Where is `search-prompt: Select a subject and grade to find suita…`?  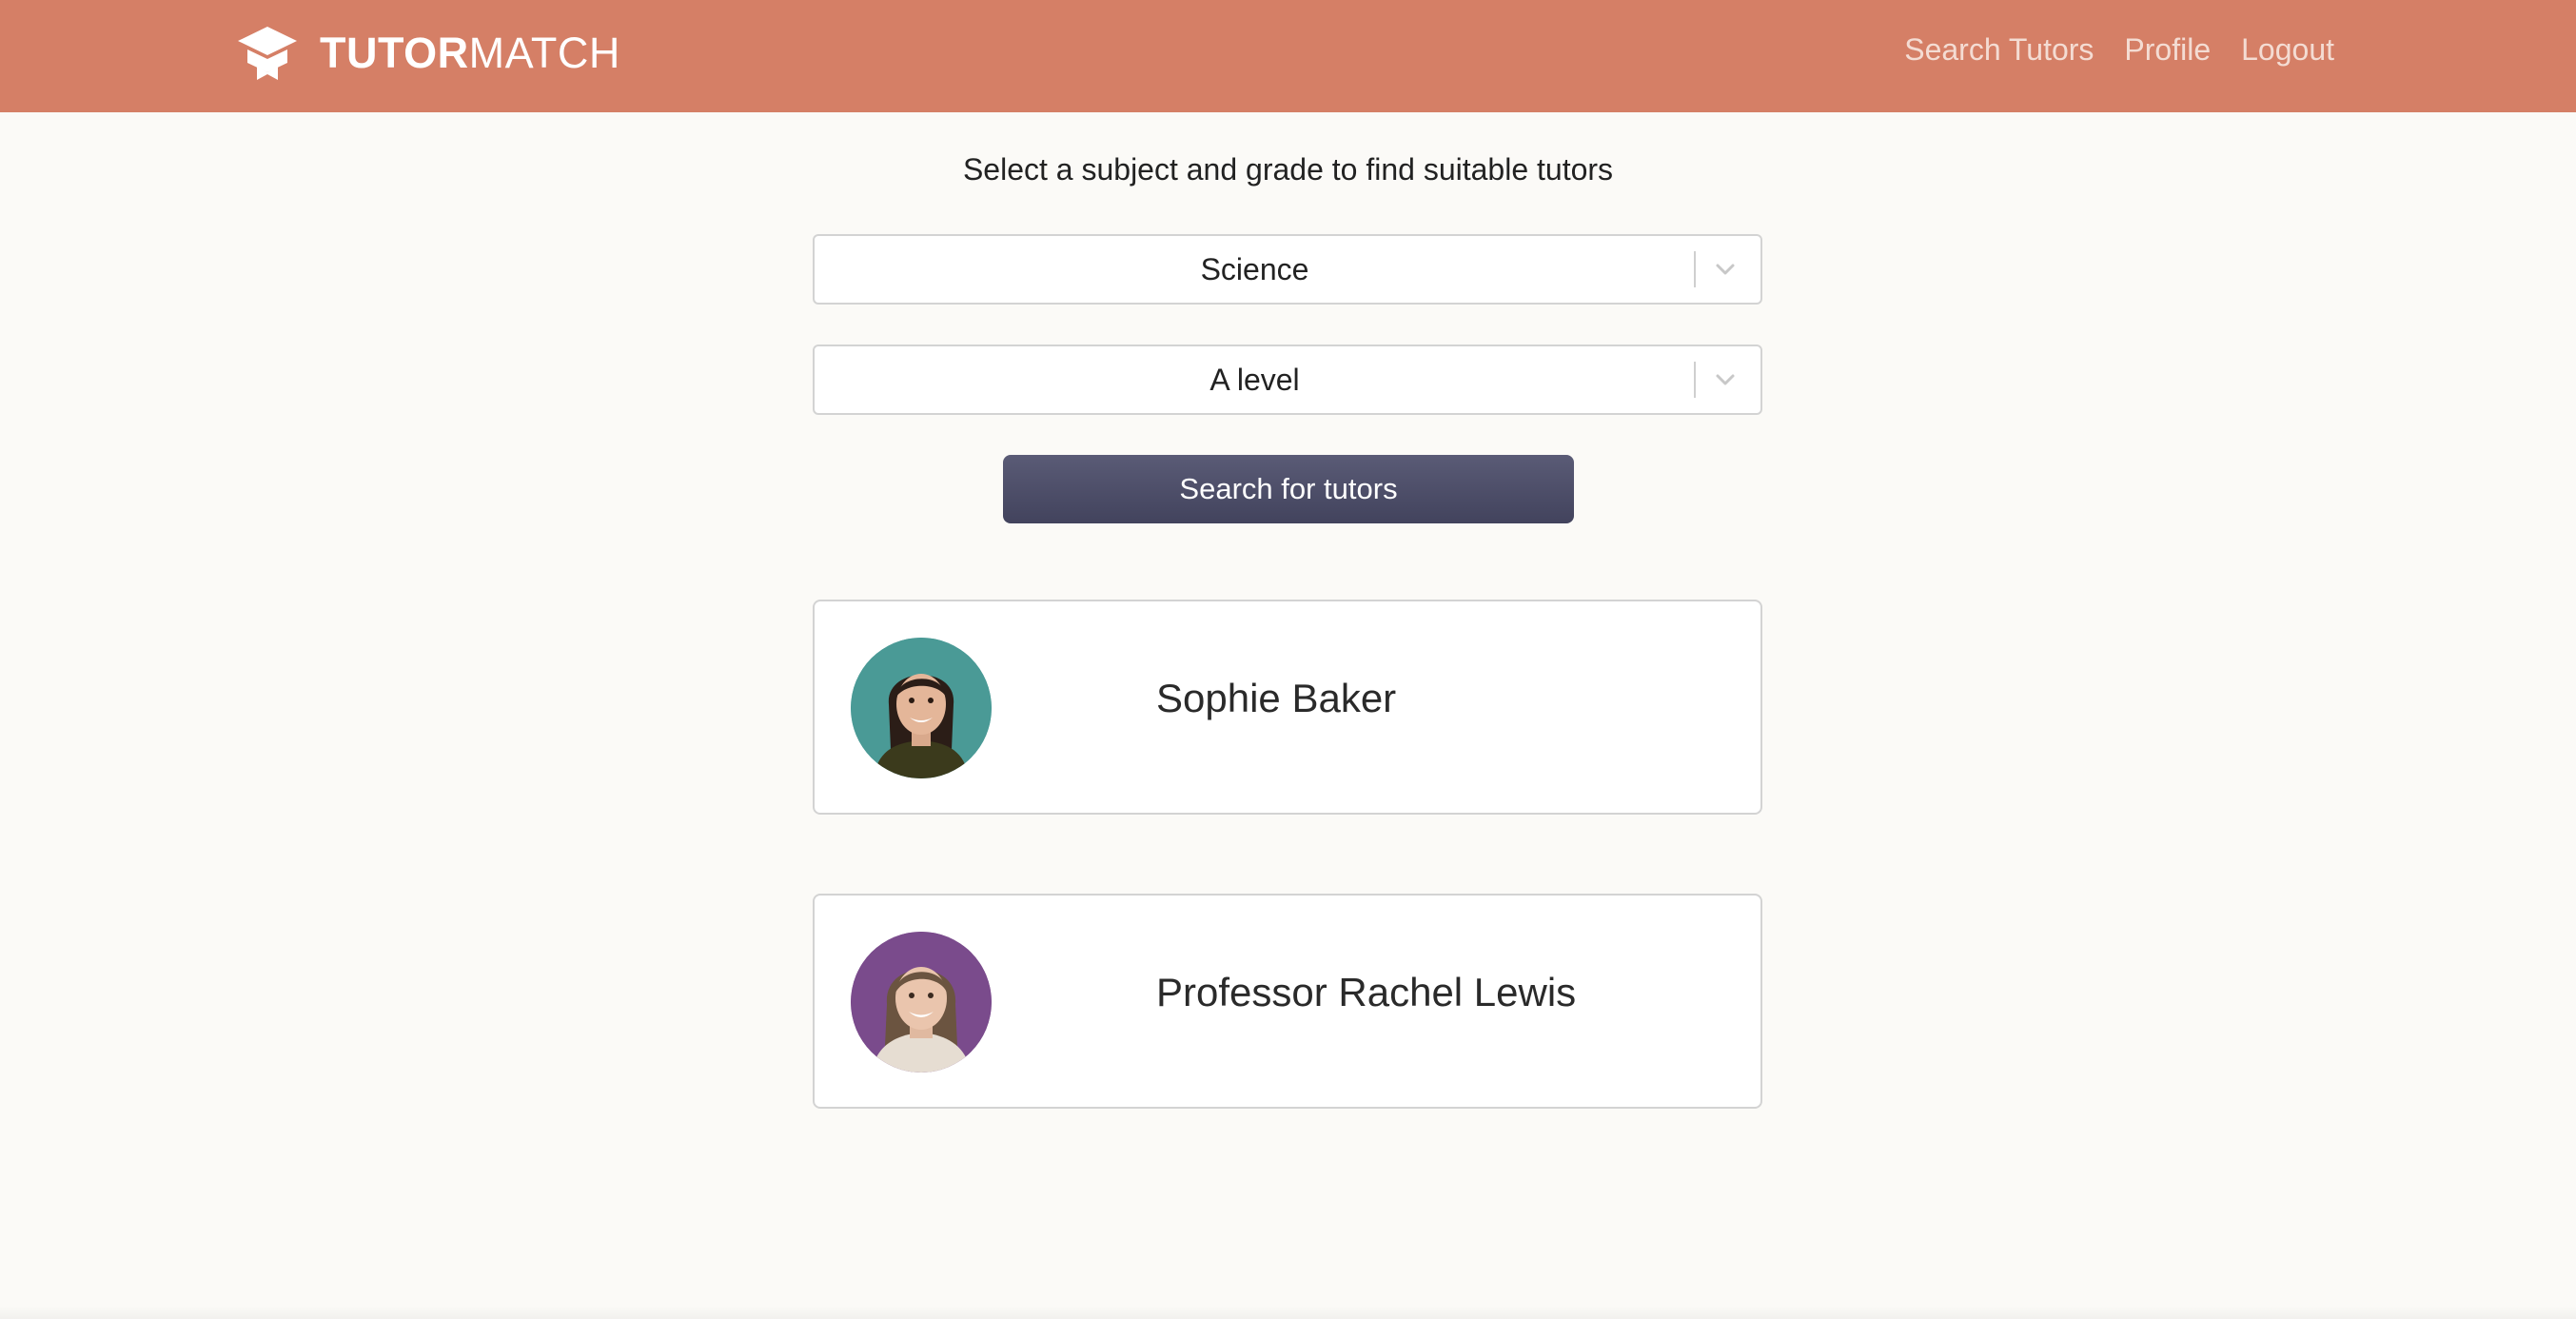 search-prompt: Select a subject and grade to find suita… is located at coordinates (1288, 169).